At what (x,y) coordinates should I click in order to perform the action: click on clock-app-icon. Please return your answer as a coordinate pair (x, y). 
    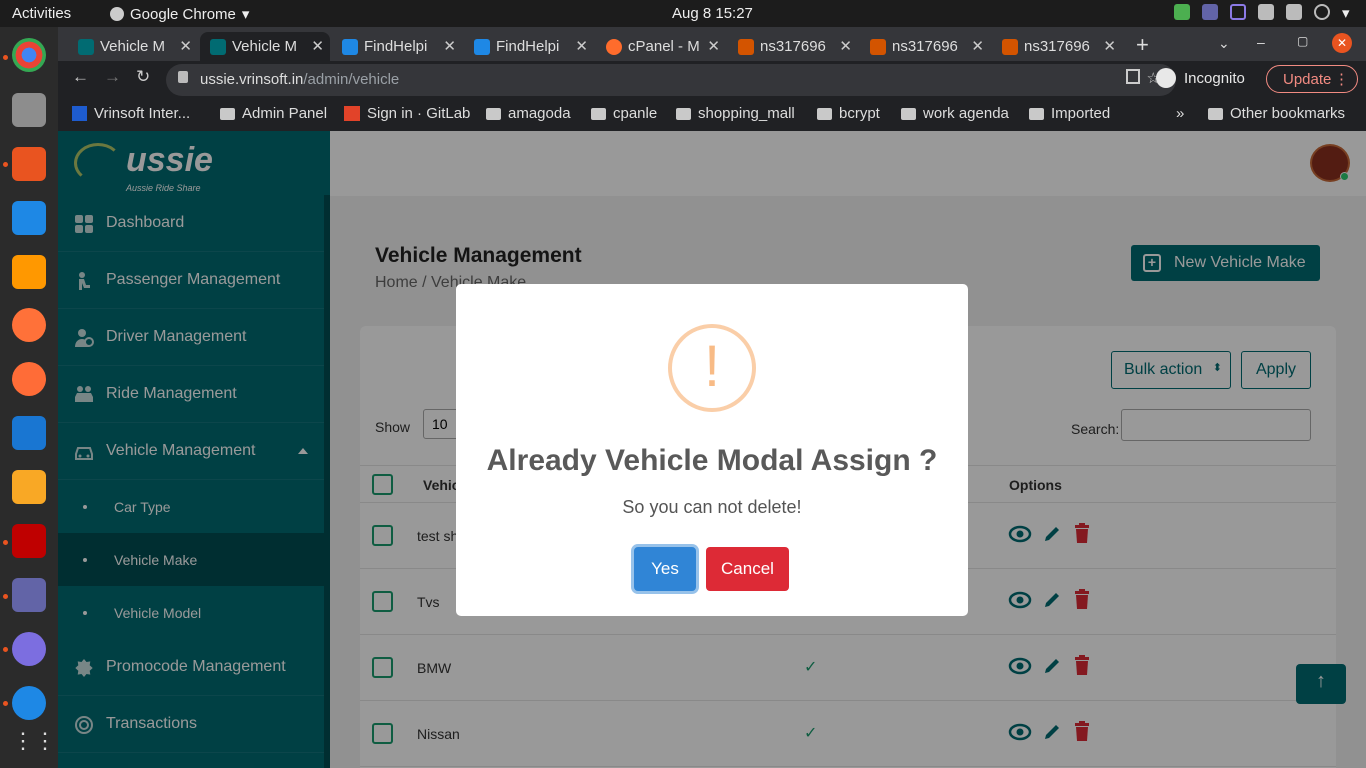
    Looking at the image, I should click on (29, 649).